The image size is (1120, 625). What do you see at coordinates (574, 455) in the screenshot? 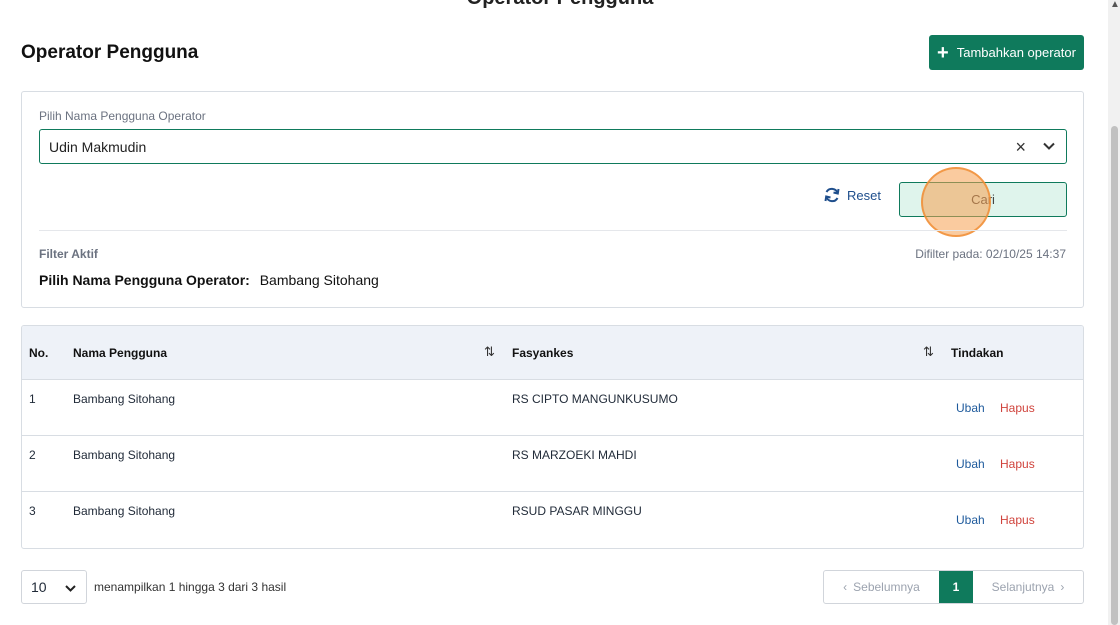
I see `row-facility: RS MARZOEKI MAHDI` at bounding box center [574, 455].